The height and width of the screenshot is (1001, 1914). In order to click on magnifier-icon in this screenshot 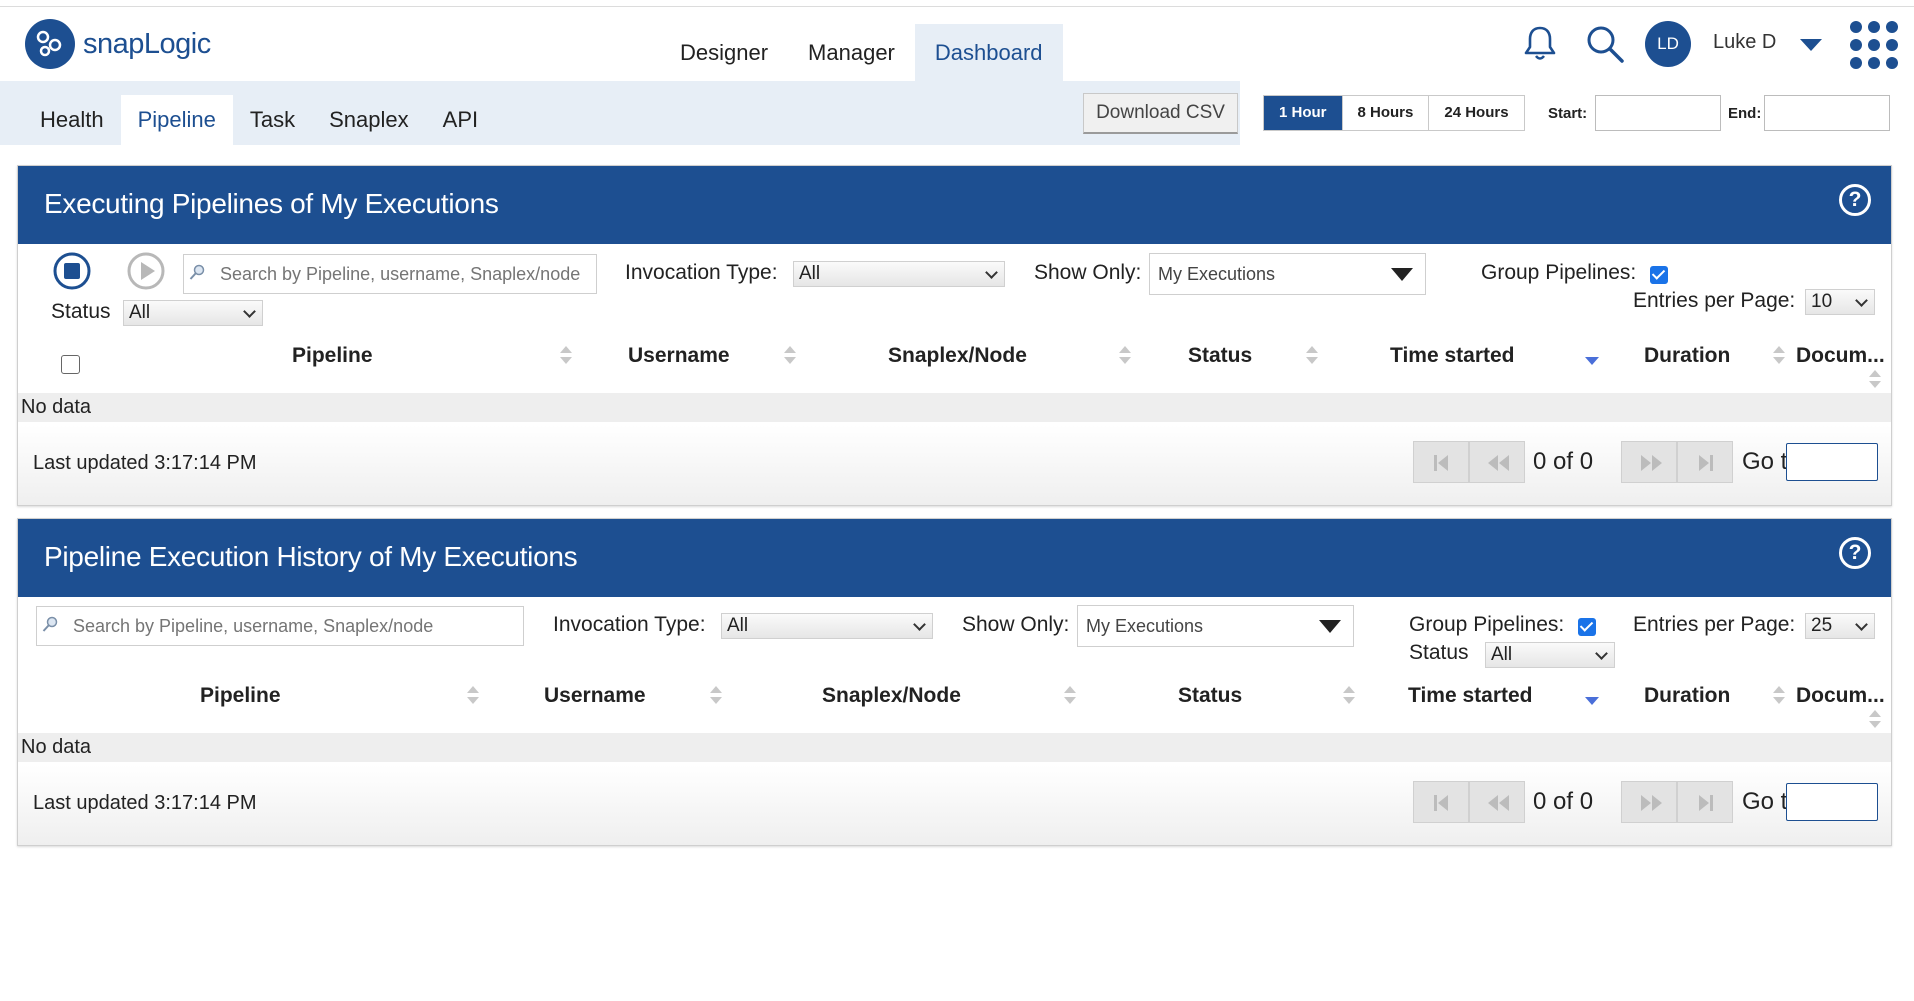, I will do `click(197, 272)`.